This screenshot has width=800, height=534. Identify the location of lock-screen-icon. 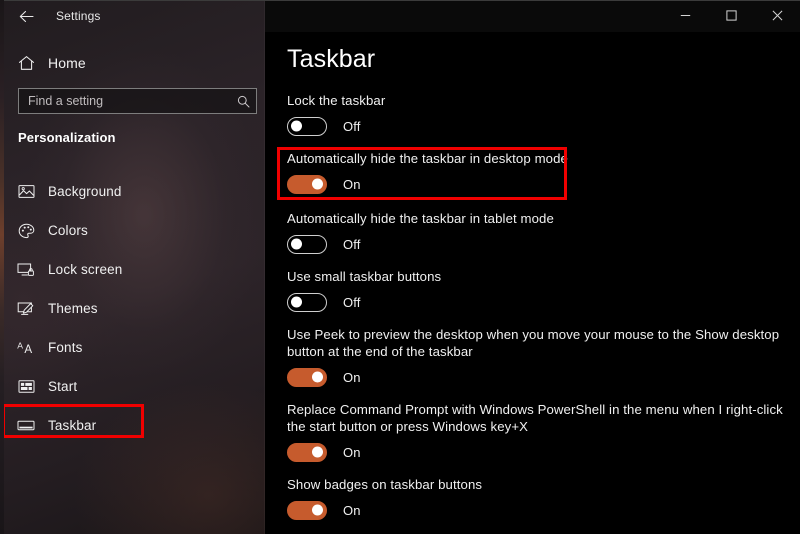
(26, 269).